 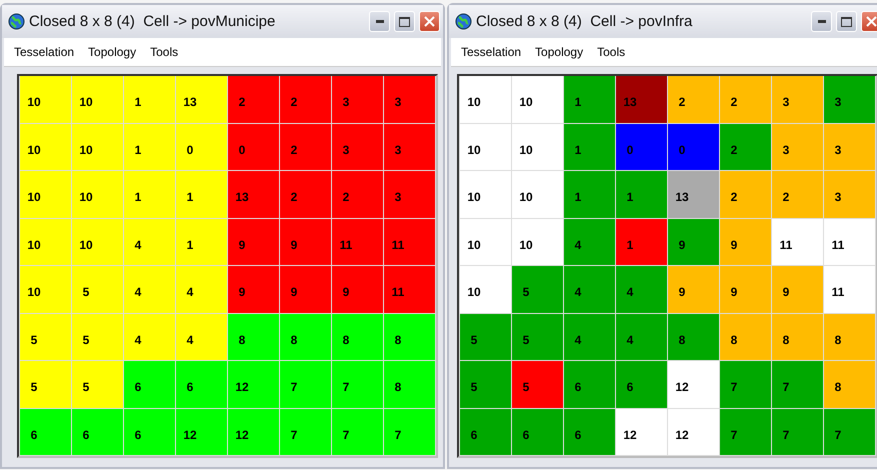 I want to click on close-icon, so click(x=871, y=21).